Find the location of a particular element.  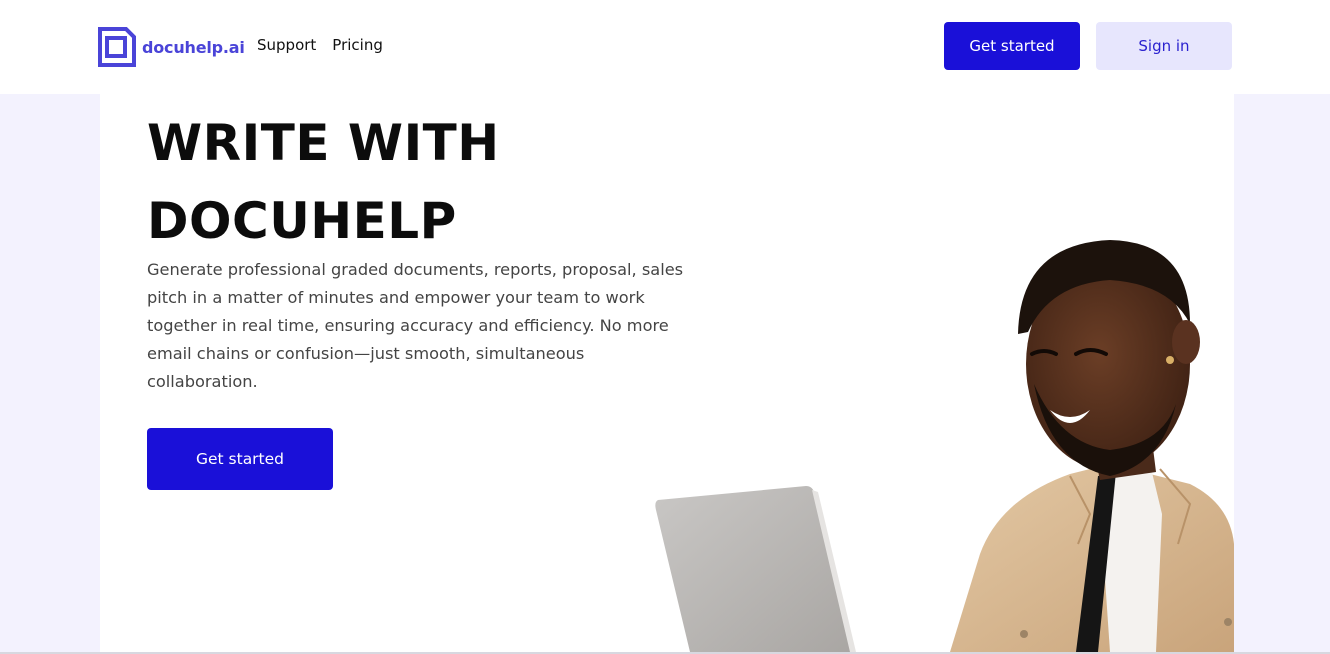

brand-logo: docuhelp.ai is located at coordinates (171, 47).